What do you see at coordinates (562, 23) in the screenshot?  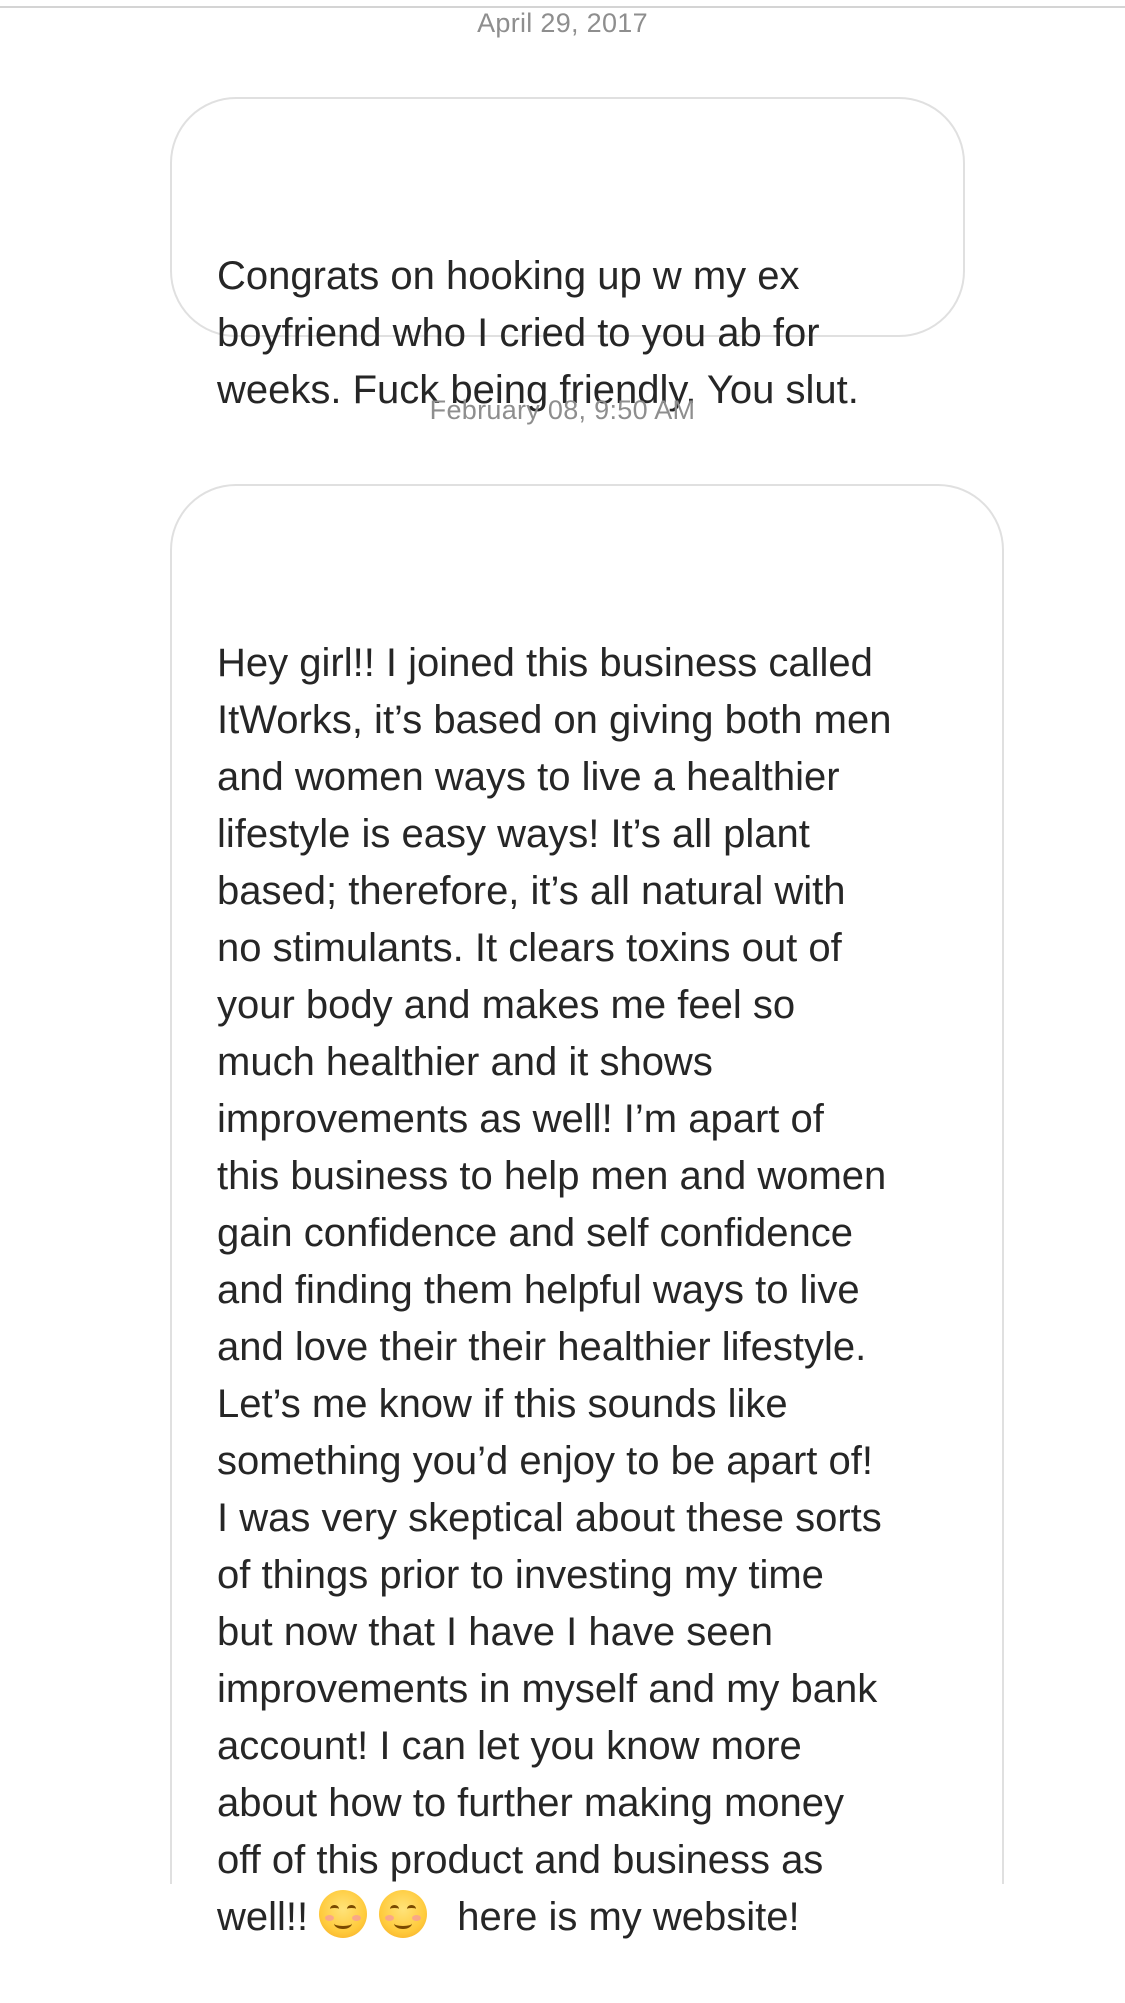 I see `timestamp-header: April 29, 2017` at bounding box center [562, 23].